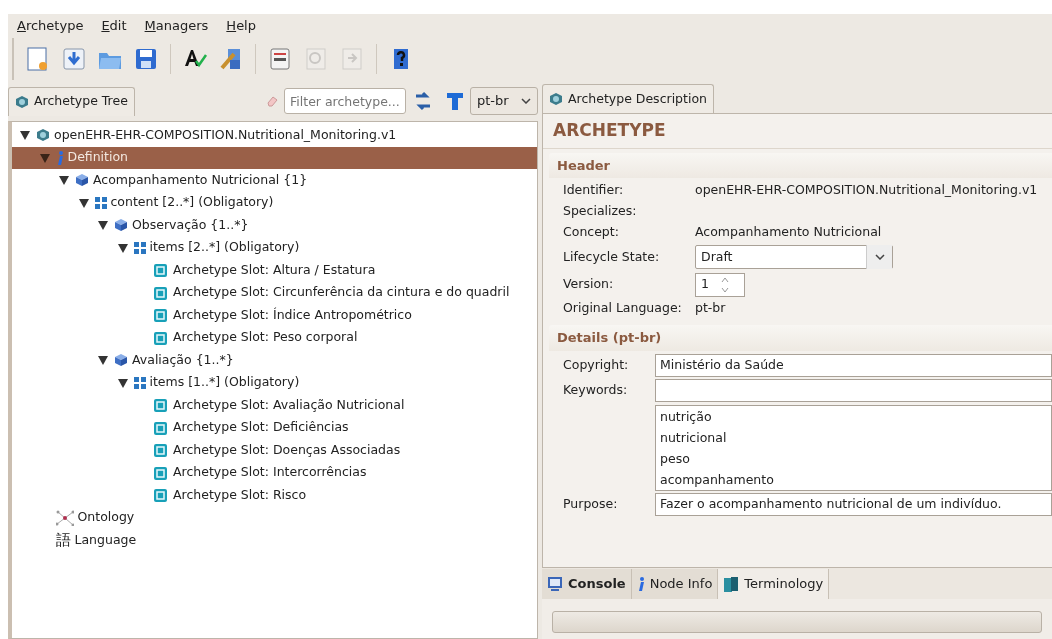 This screenshot has width=1052, height=639. What do you see at coordinates (63, 540) in the screenshot?
I see `language-icon: 語` at bounding box center [63, 540].